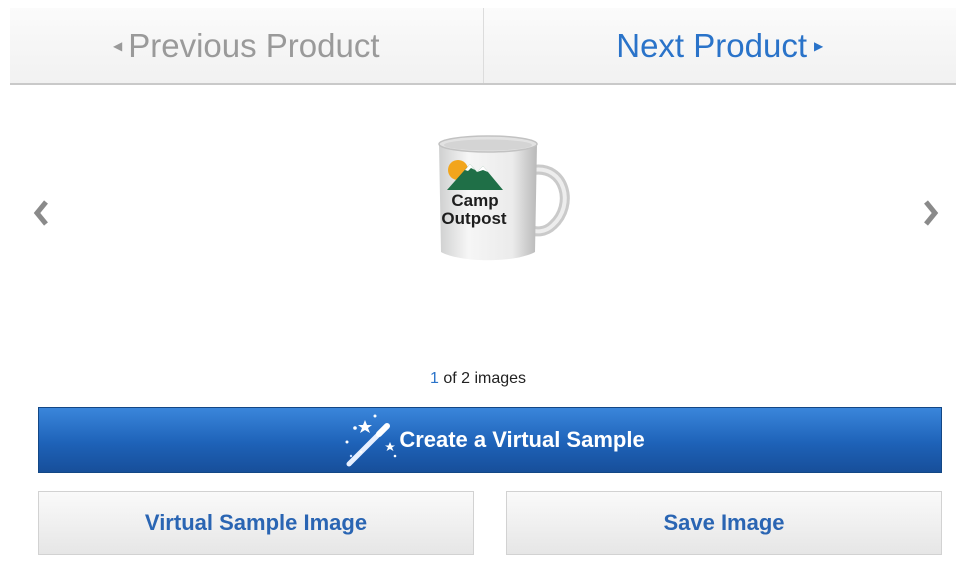 Image resolution: width=956 pixels, height=580 pixels. I want to click on current-image-number: 1, so click(434, 378).